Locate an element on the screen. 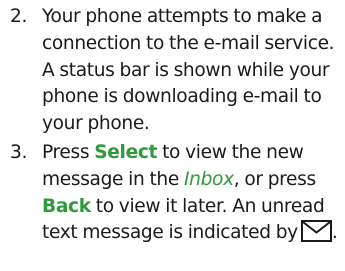 This screenshot has width=345, height=271. inbox-folder-label: Inbox is located at coordinates (209, 179).